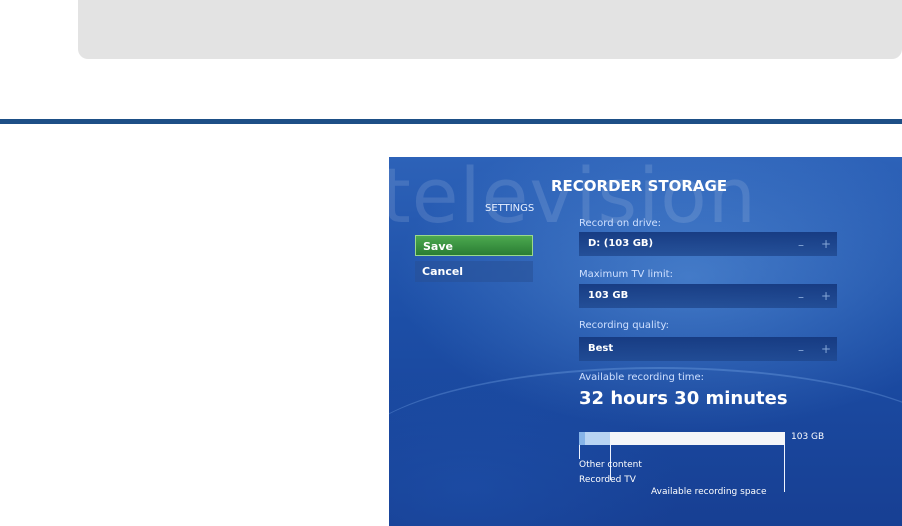 The height and width of the screenshot is (526, 902). Describe the element at coordinates (624, 325) in the screenshot. I see `recording-quality-label: Recording quality:` at that location.